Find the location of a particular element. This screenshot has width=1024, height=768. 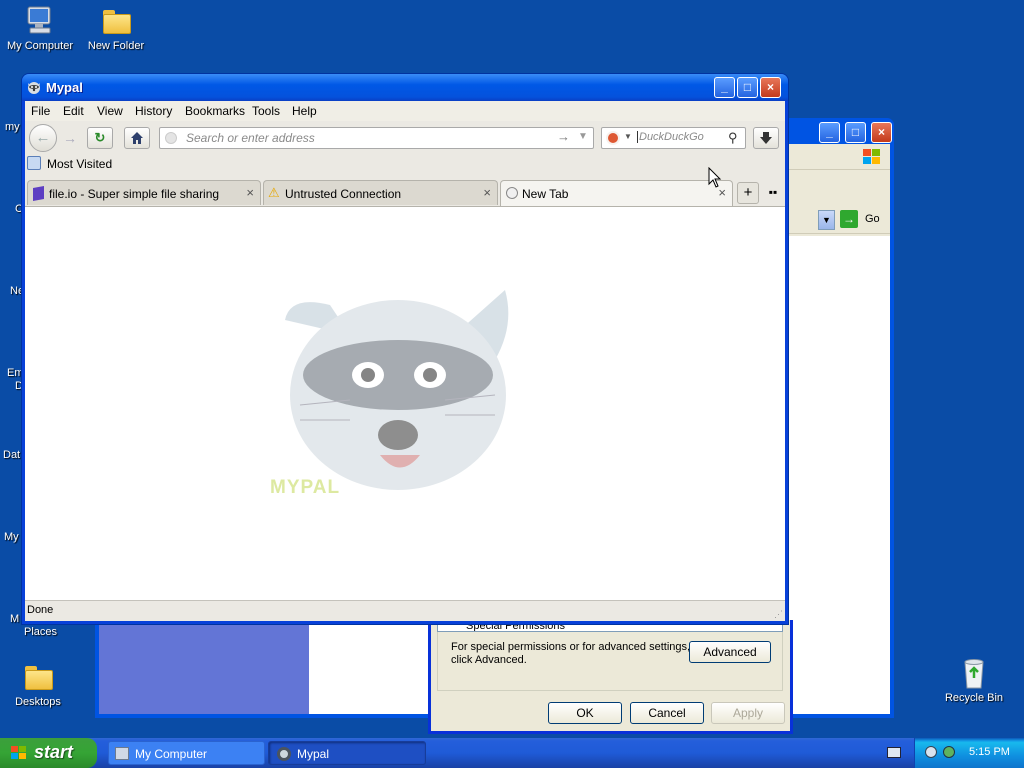

desktop-icon-my-computer: My Computer is located at coordinates (40, 28).